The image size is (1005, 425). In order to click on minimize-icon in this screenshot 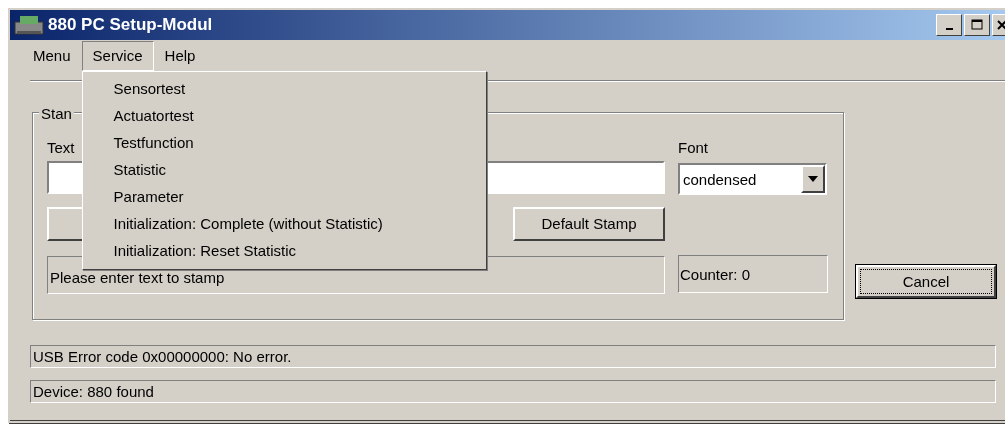, I will do `click(949, 29)`.